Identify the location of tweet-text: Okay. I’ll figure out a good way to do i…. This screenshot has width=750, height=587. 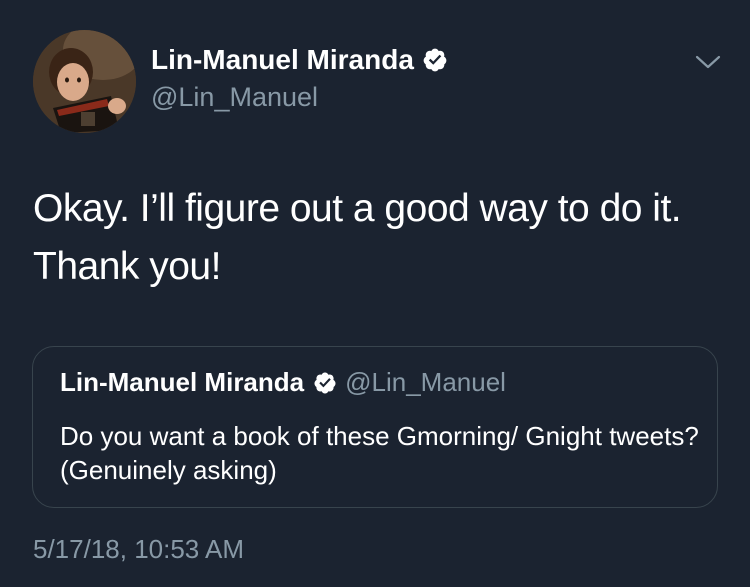
(357, 237).